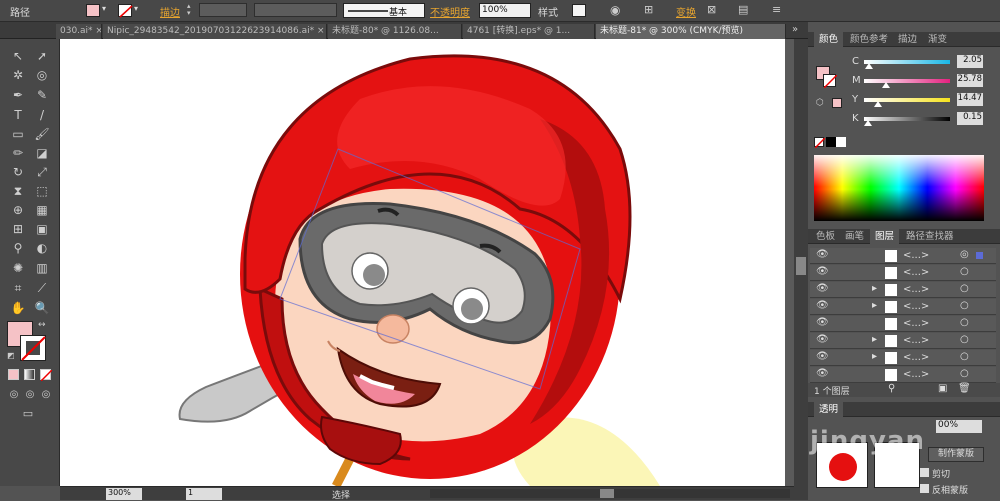 This screenshot has height=501, width=1000. I want to click on horizontal-scrollbar, so click(610, 493).